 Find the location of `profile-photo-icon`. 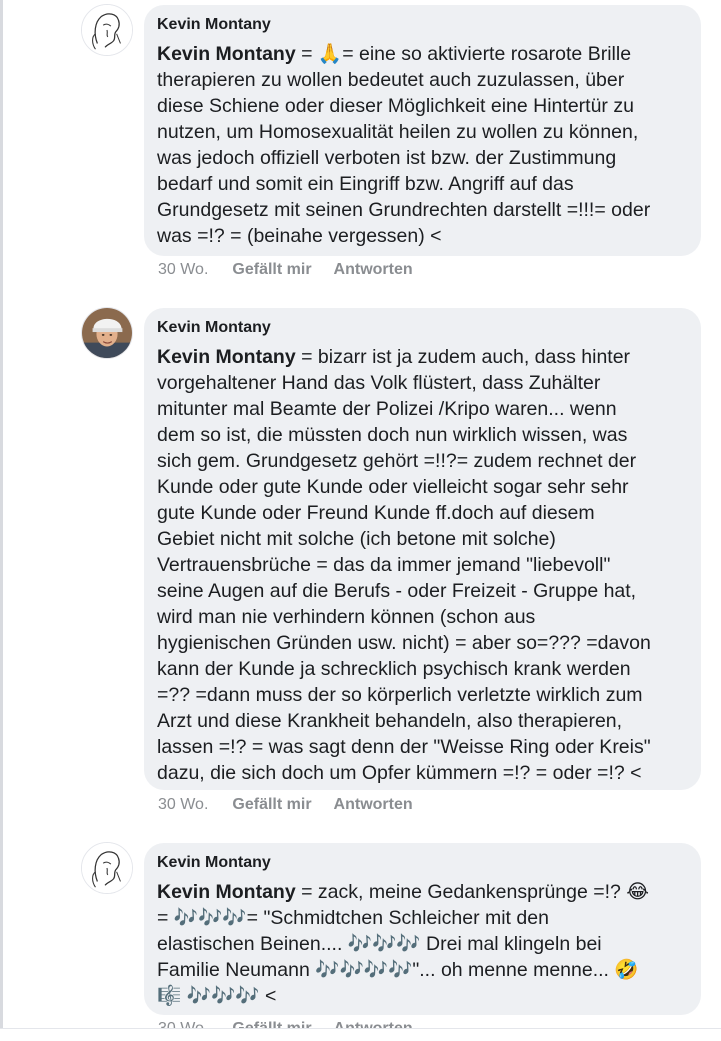

profile-photo-icon is located at coordinates (107, 333).